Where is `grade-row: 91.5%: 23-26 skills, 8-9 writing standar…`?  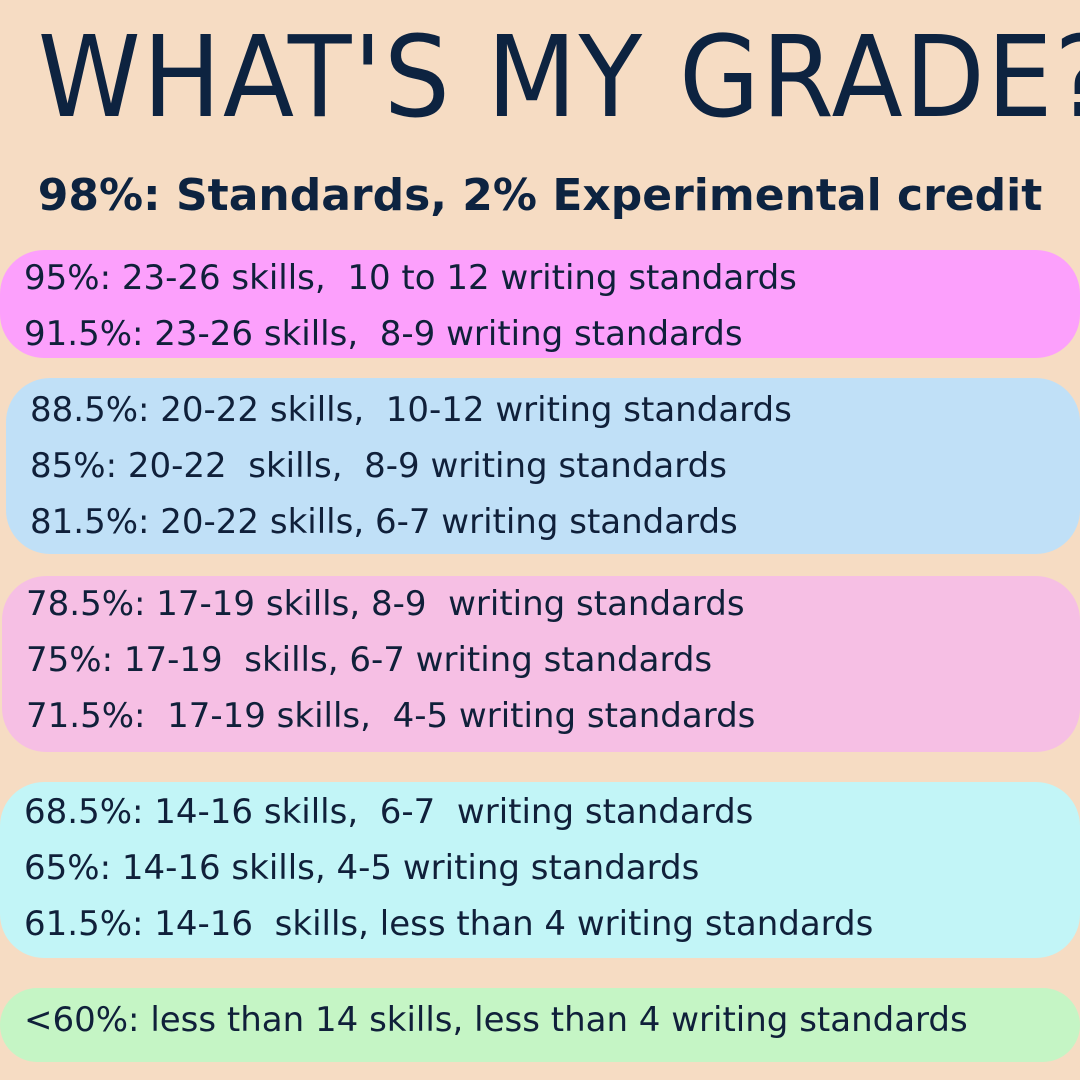 grade-row: 91.5%: 23-26 skills, 8-9 writing standar… is located at coordinates (383, 334).